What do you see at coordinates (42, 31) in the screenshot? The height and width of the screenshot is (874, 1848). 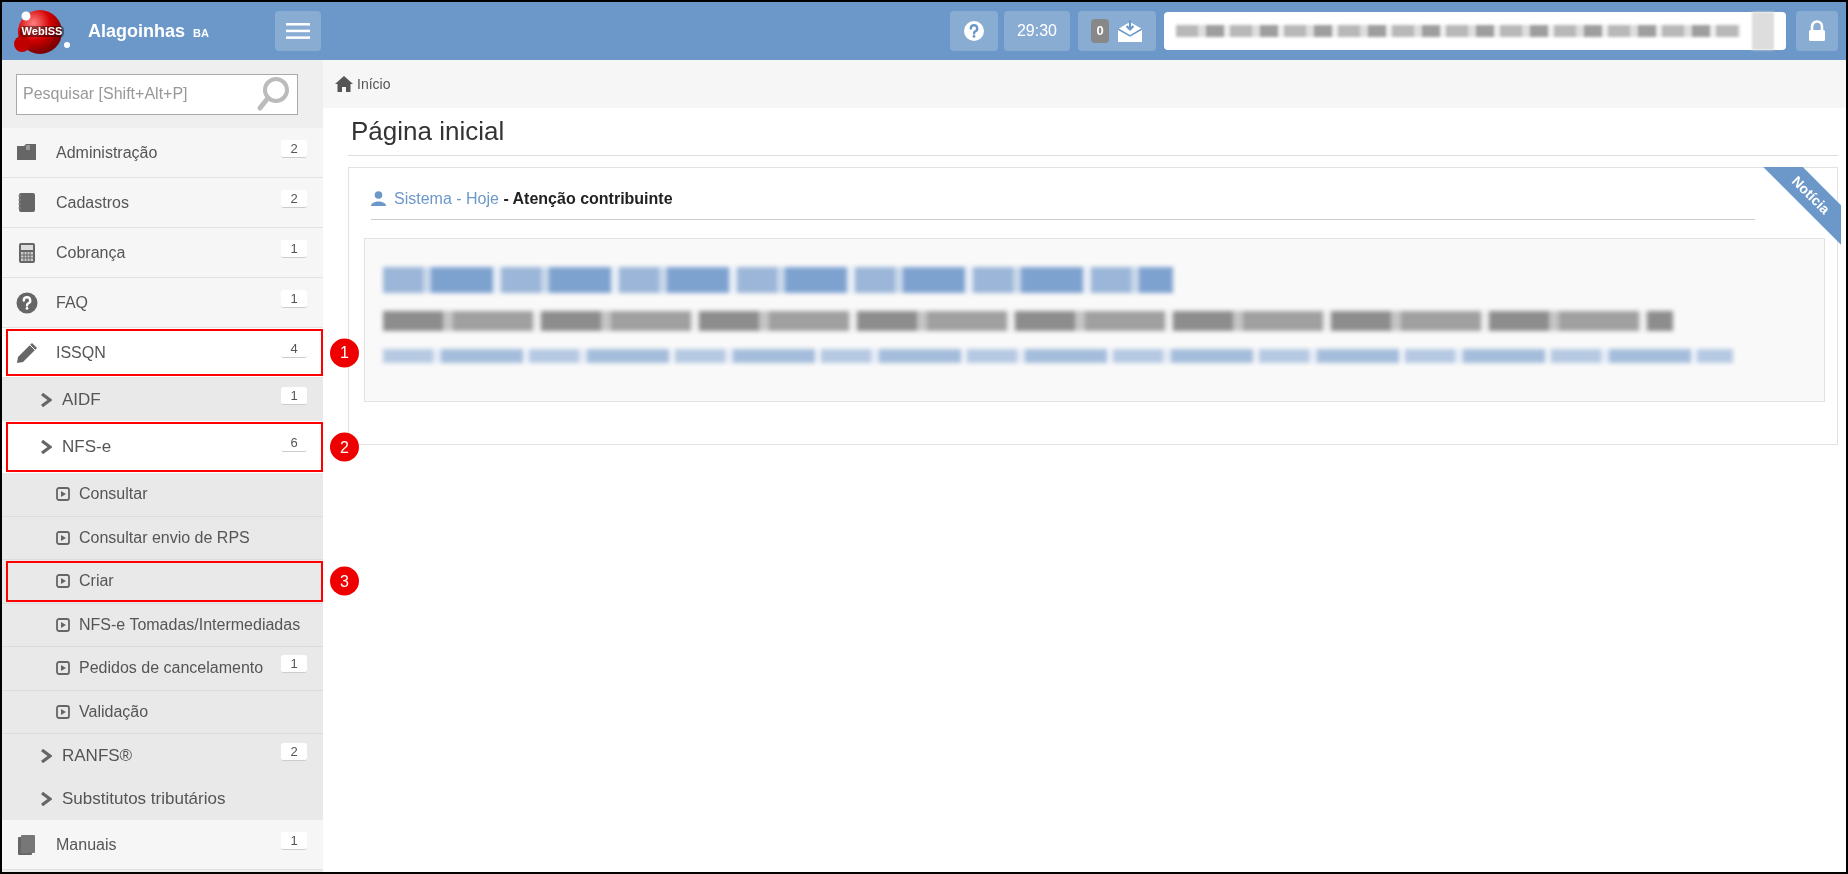 I see `logo-text: WebISS` at bounding box center [42, 31].